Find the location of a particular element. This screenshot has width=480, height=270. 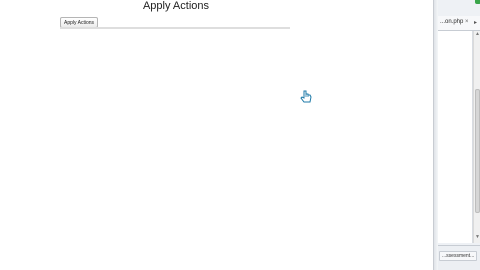

chevron-right-icon: ▸ is located at coordinates (475, 22).